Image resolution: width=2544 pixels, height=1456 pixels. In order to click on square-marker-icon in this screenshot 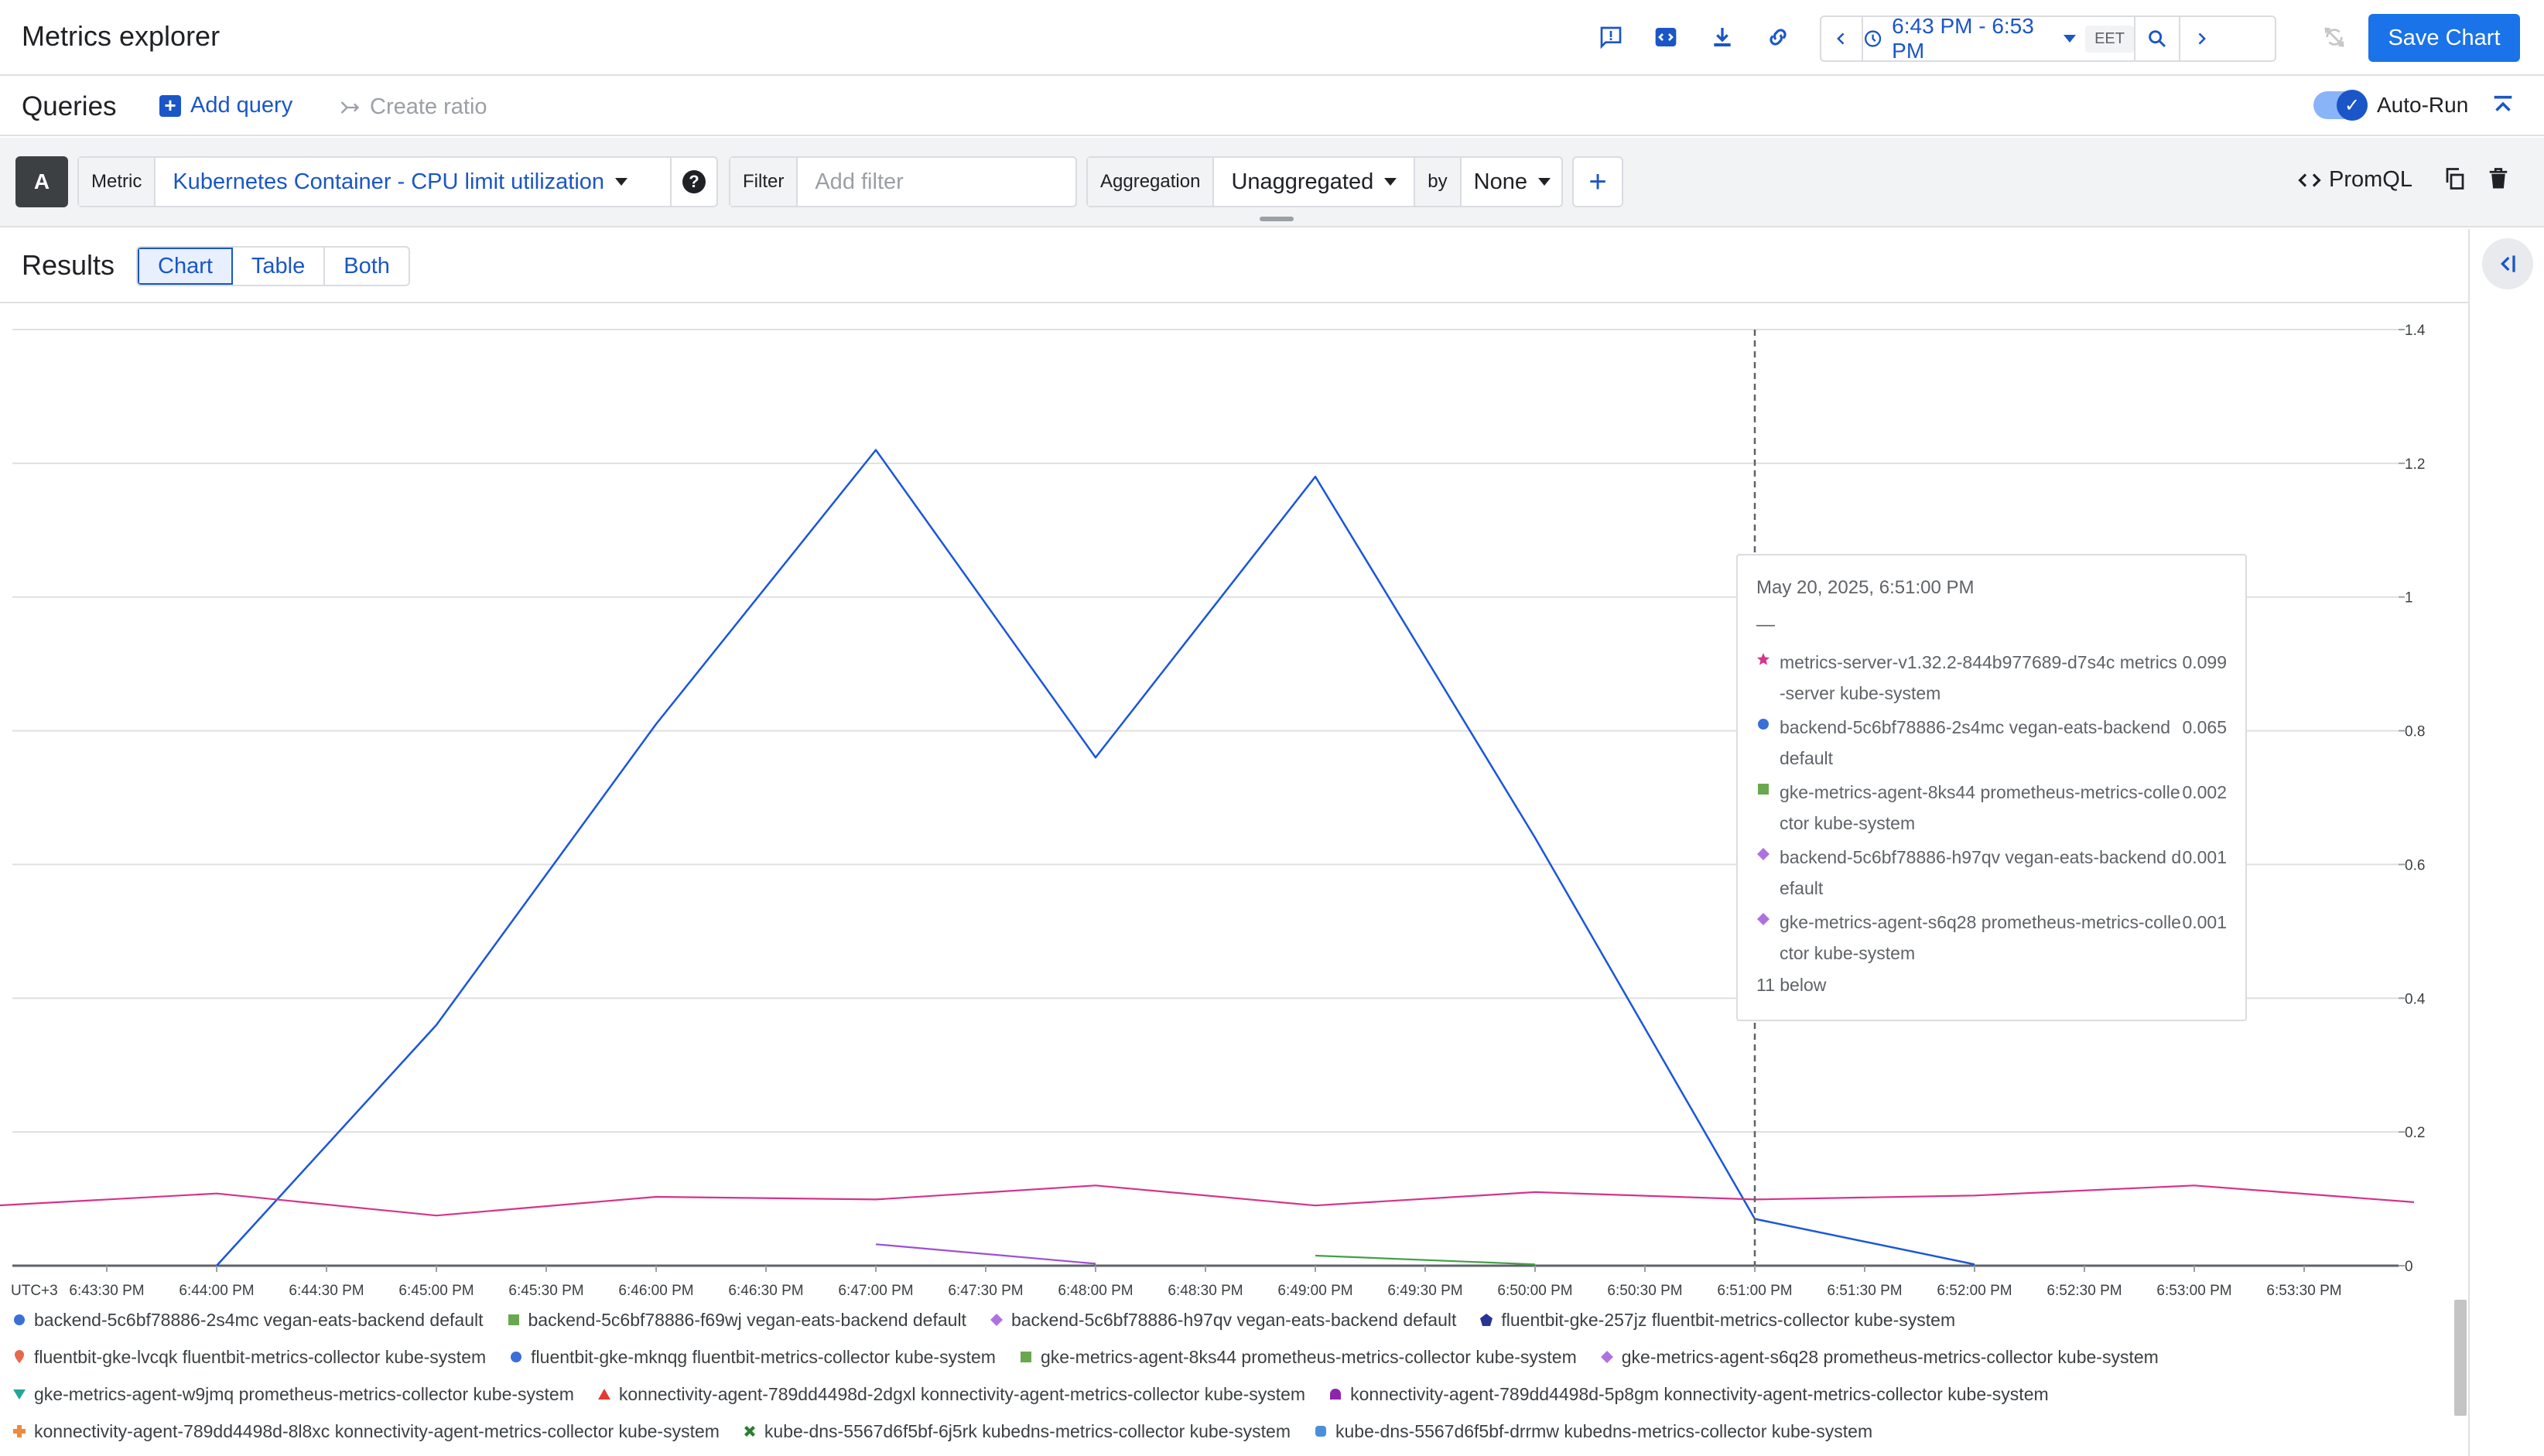, I will do `click(1026, 1357)`.